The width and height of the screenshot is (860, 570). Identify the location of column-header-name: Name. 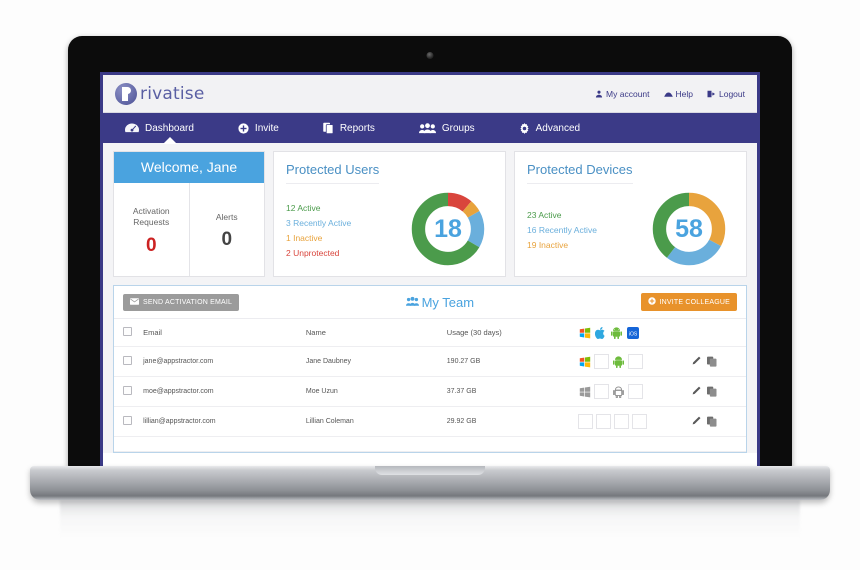
(376, 333).